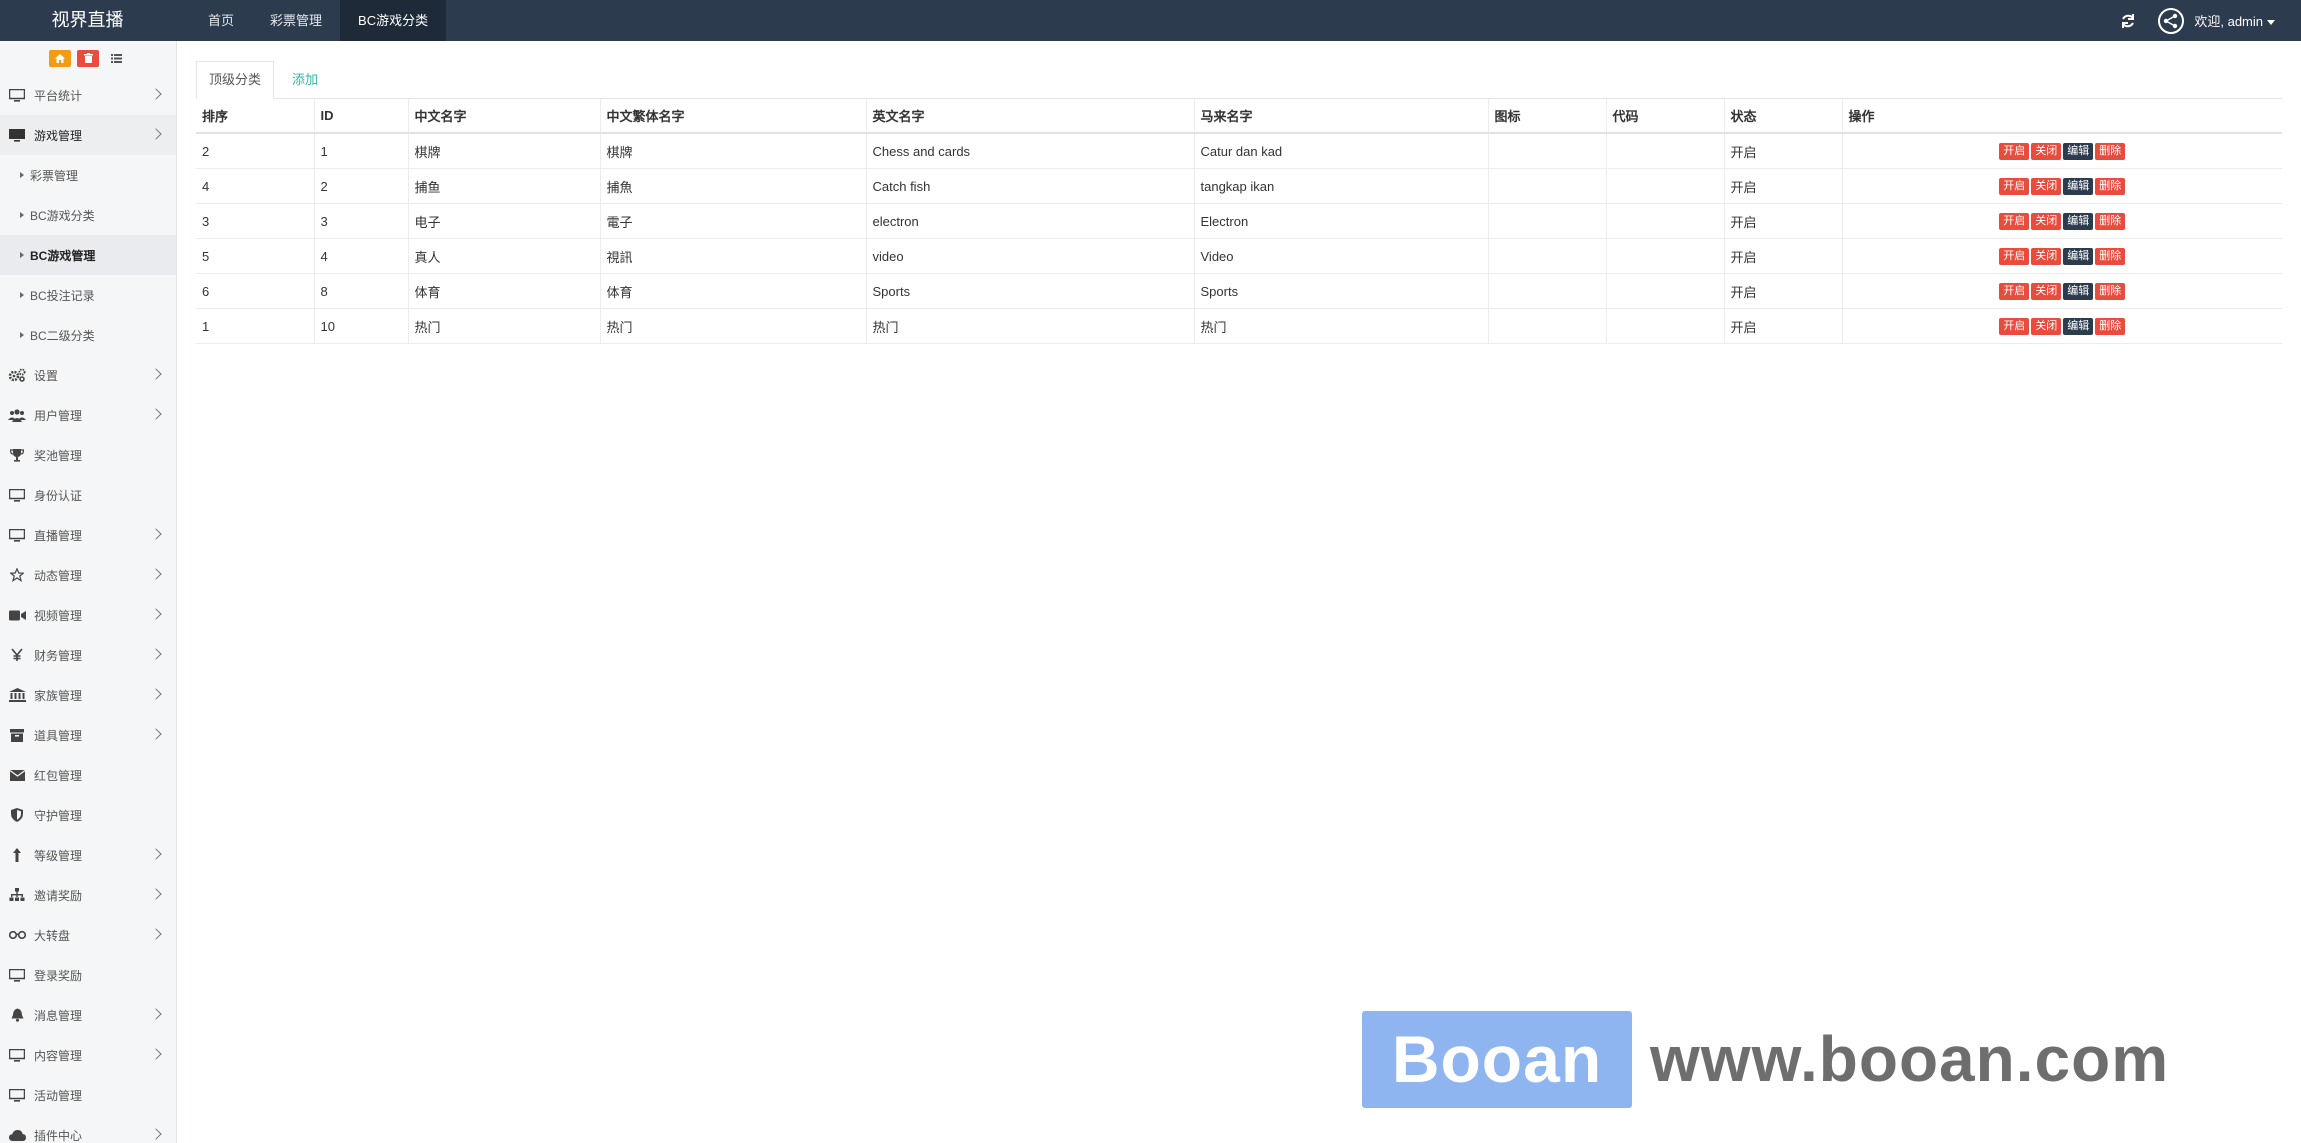 The image size is (2301, 1143). Describe the element at coordinates (88, 175) in the screenshot. I see `sidebar-subitem-lottery-management: 彩票管理` at that location.